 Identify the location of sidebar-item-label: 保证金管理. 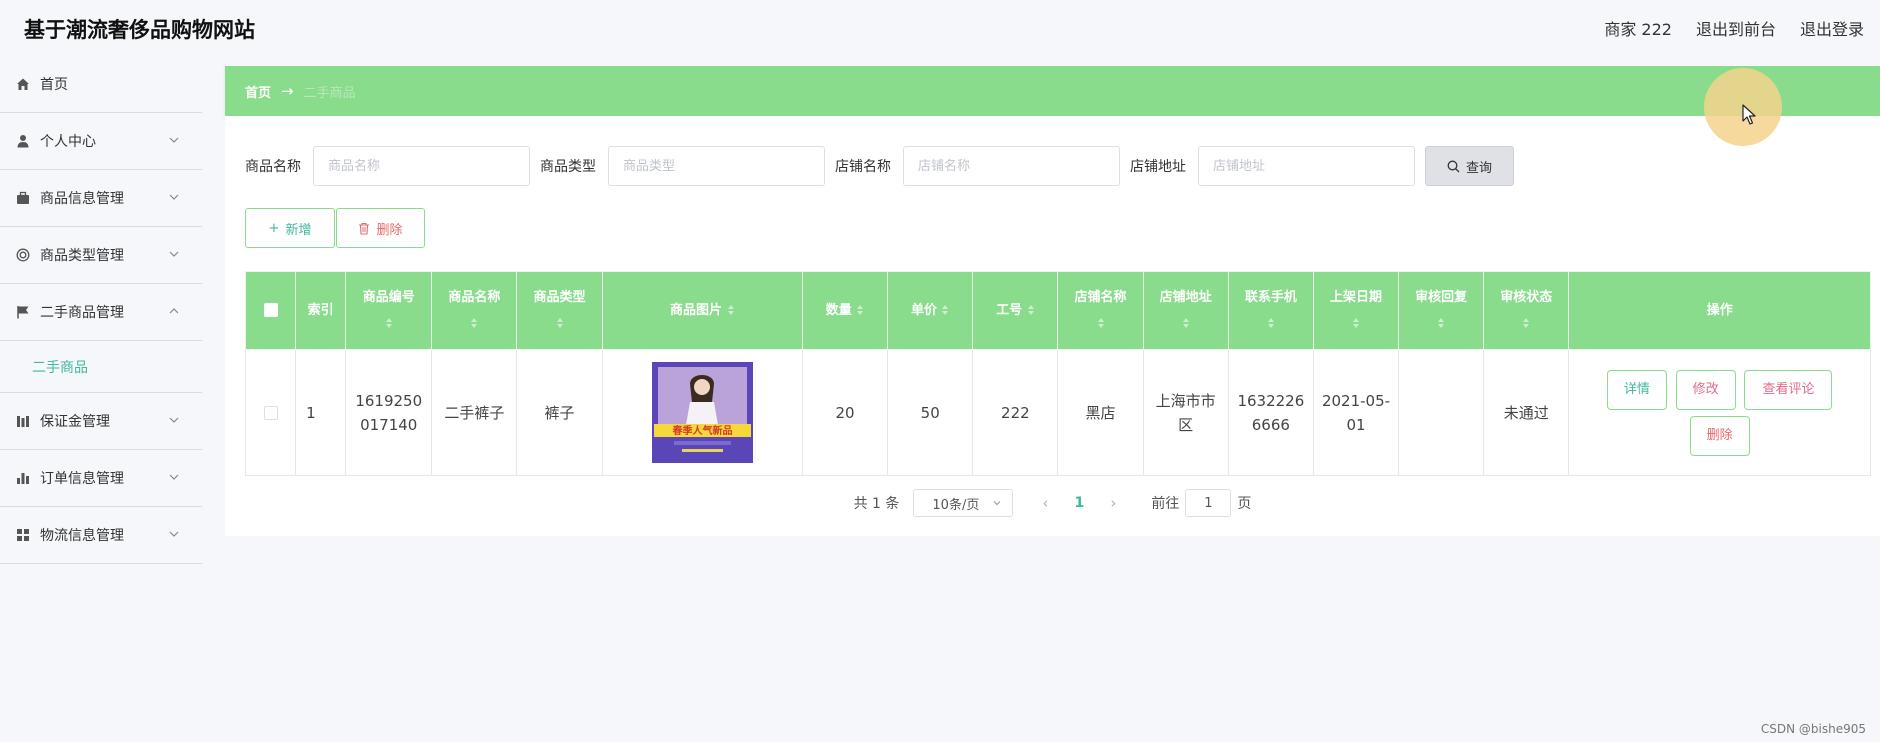
(75, 422).